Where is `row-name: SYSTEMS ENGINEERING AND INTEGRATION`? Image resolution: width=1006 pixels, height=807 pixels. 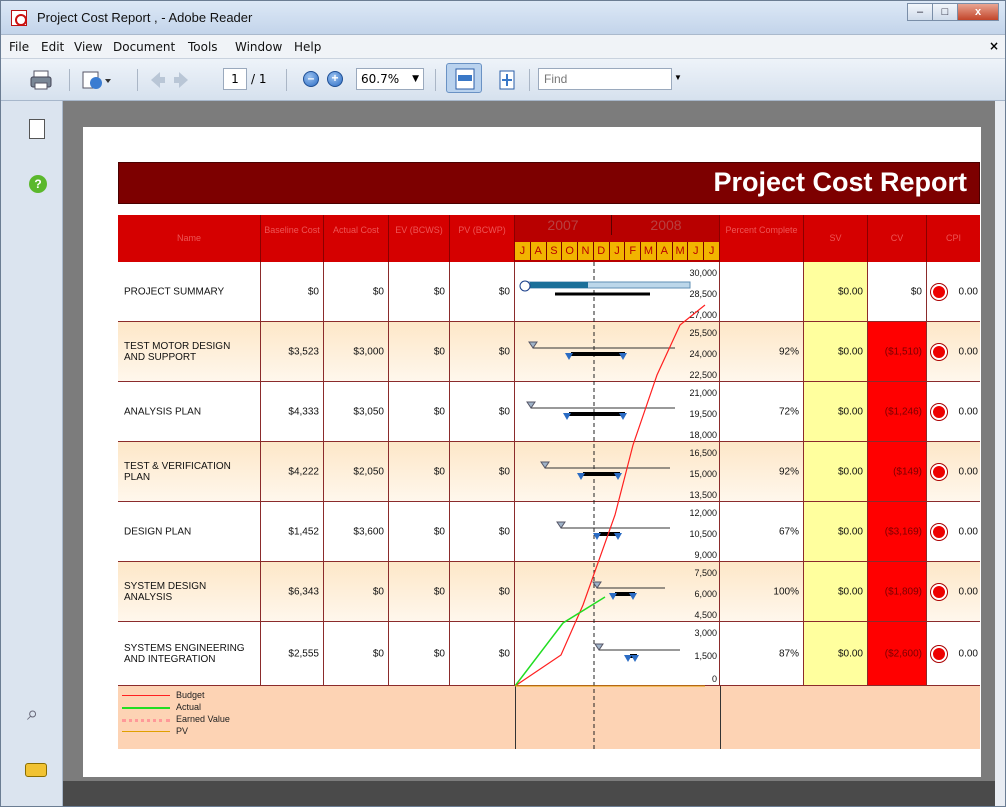
row-name: SYSTEMS ENGINEERING AND INTEGRATION is located at coordinates (184, 653).